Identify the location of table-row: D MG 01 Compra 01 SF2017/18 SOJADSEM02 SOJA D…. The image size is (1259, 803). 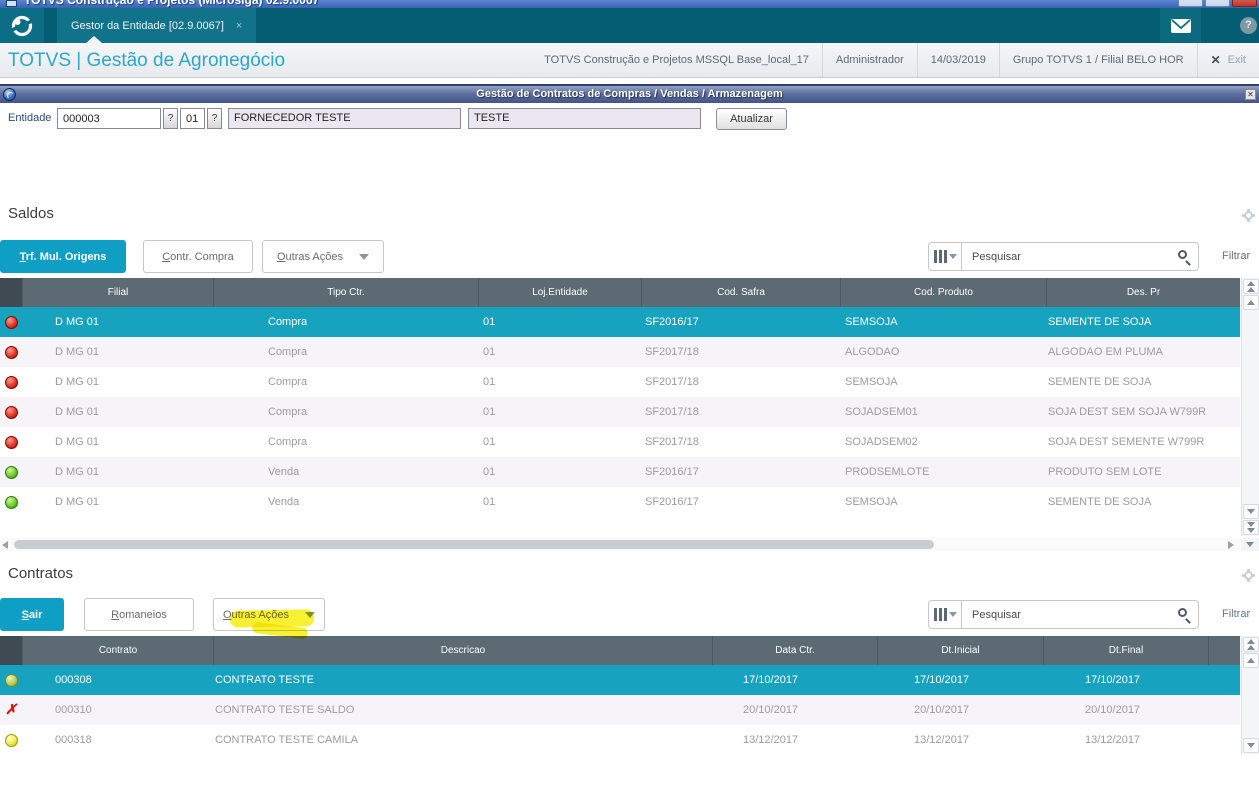
(620, 442).